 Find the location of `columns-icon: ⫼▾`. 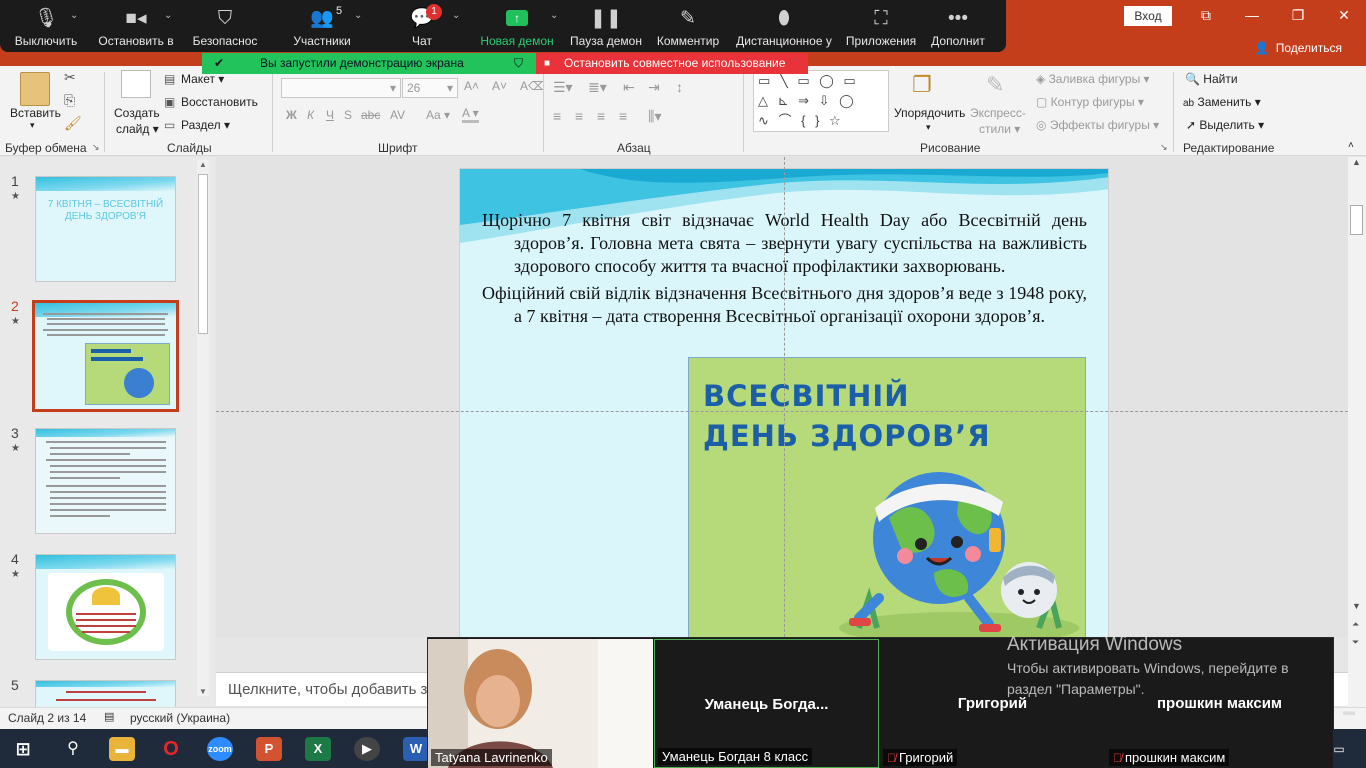

columns-icon: ⫼▾ is located at coordinates (654, 116).